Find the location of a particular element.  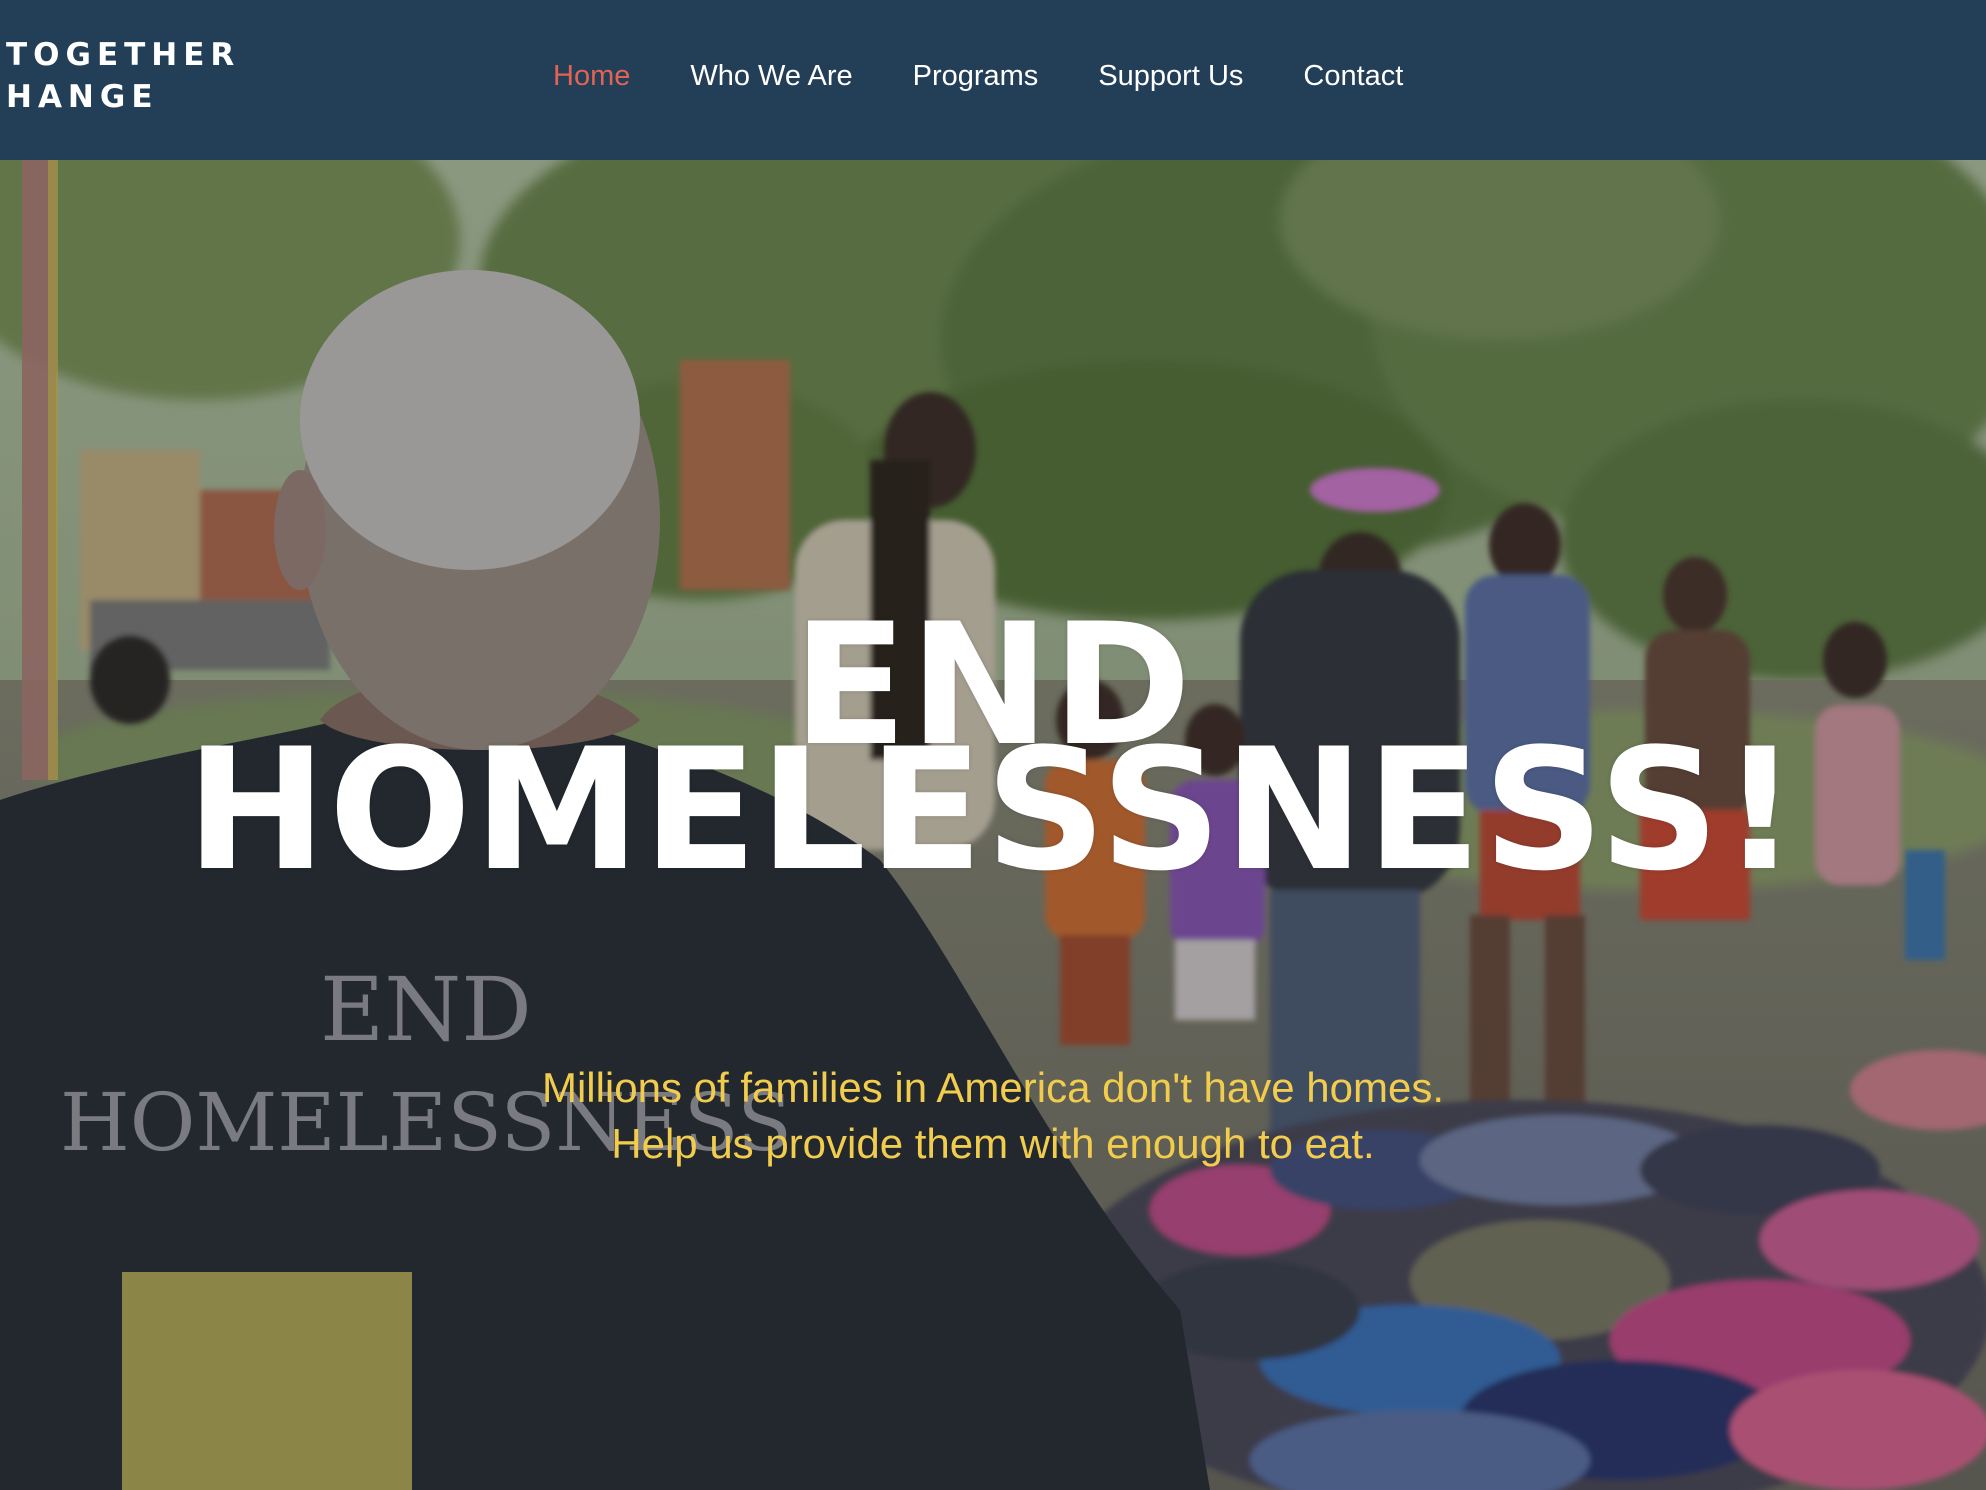

logo-line-2: HANGE is located at coordinates (82, 97).